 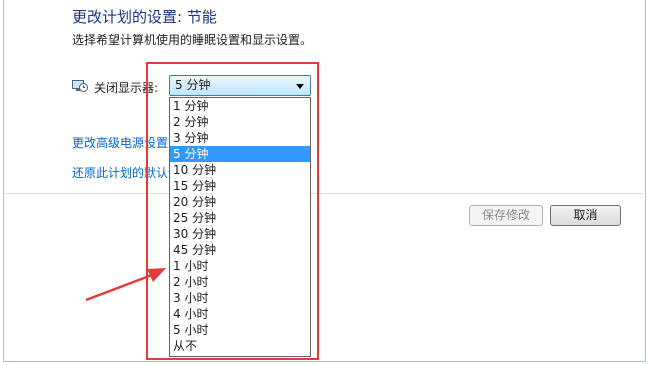 What do you see at coordinates (240, 218) in the screenshot?
I see `dropdown-option: 25 分钟` at bounding box center [240, 218].